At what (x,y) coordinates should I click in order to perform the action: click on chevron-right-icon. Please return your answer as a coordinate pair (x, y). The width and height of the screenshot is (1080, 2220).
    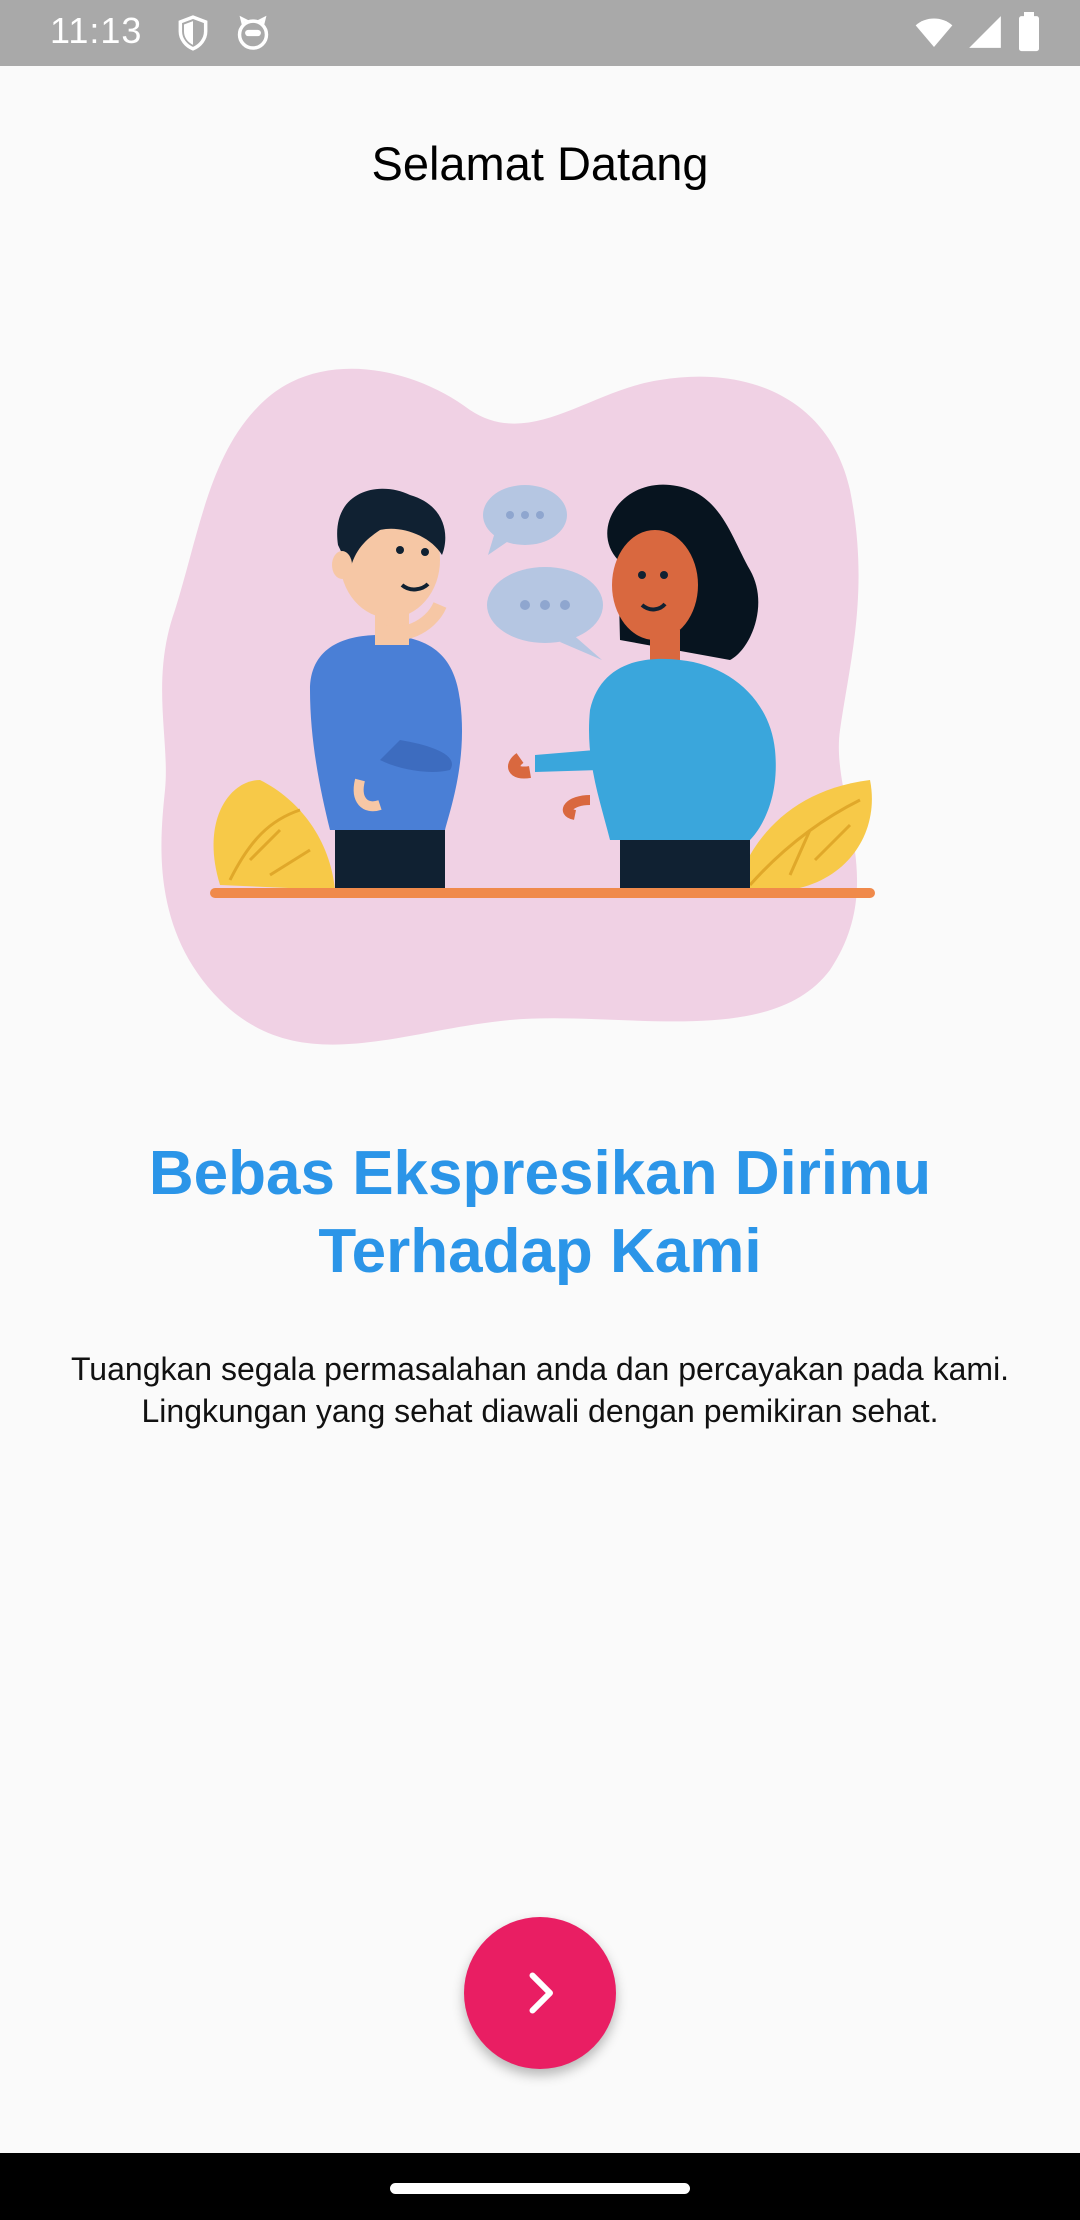
    Looking at the image, I should click on (541, 1993).